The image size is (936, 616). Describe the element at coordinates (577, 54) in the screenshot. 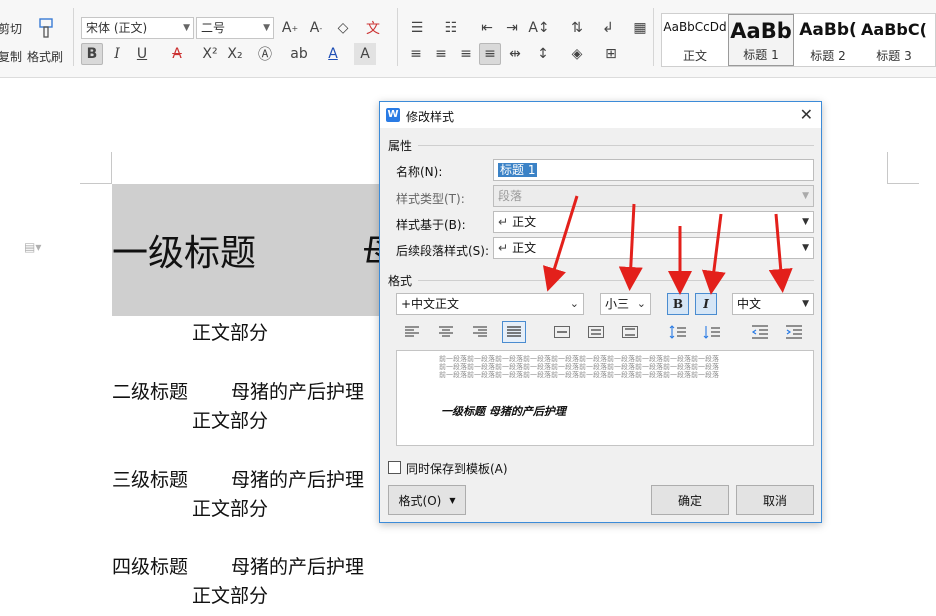

I see `shading-icon: ◈` at that location.